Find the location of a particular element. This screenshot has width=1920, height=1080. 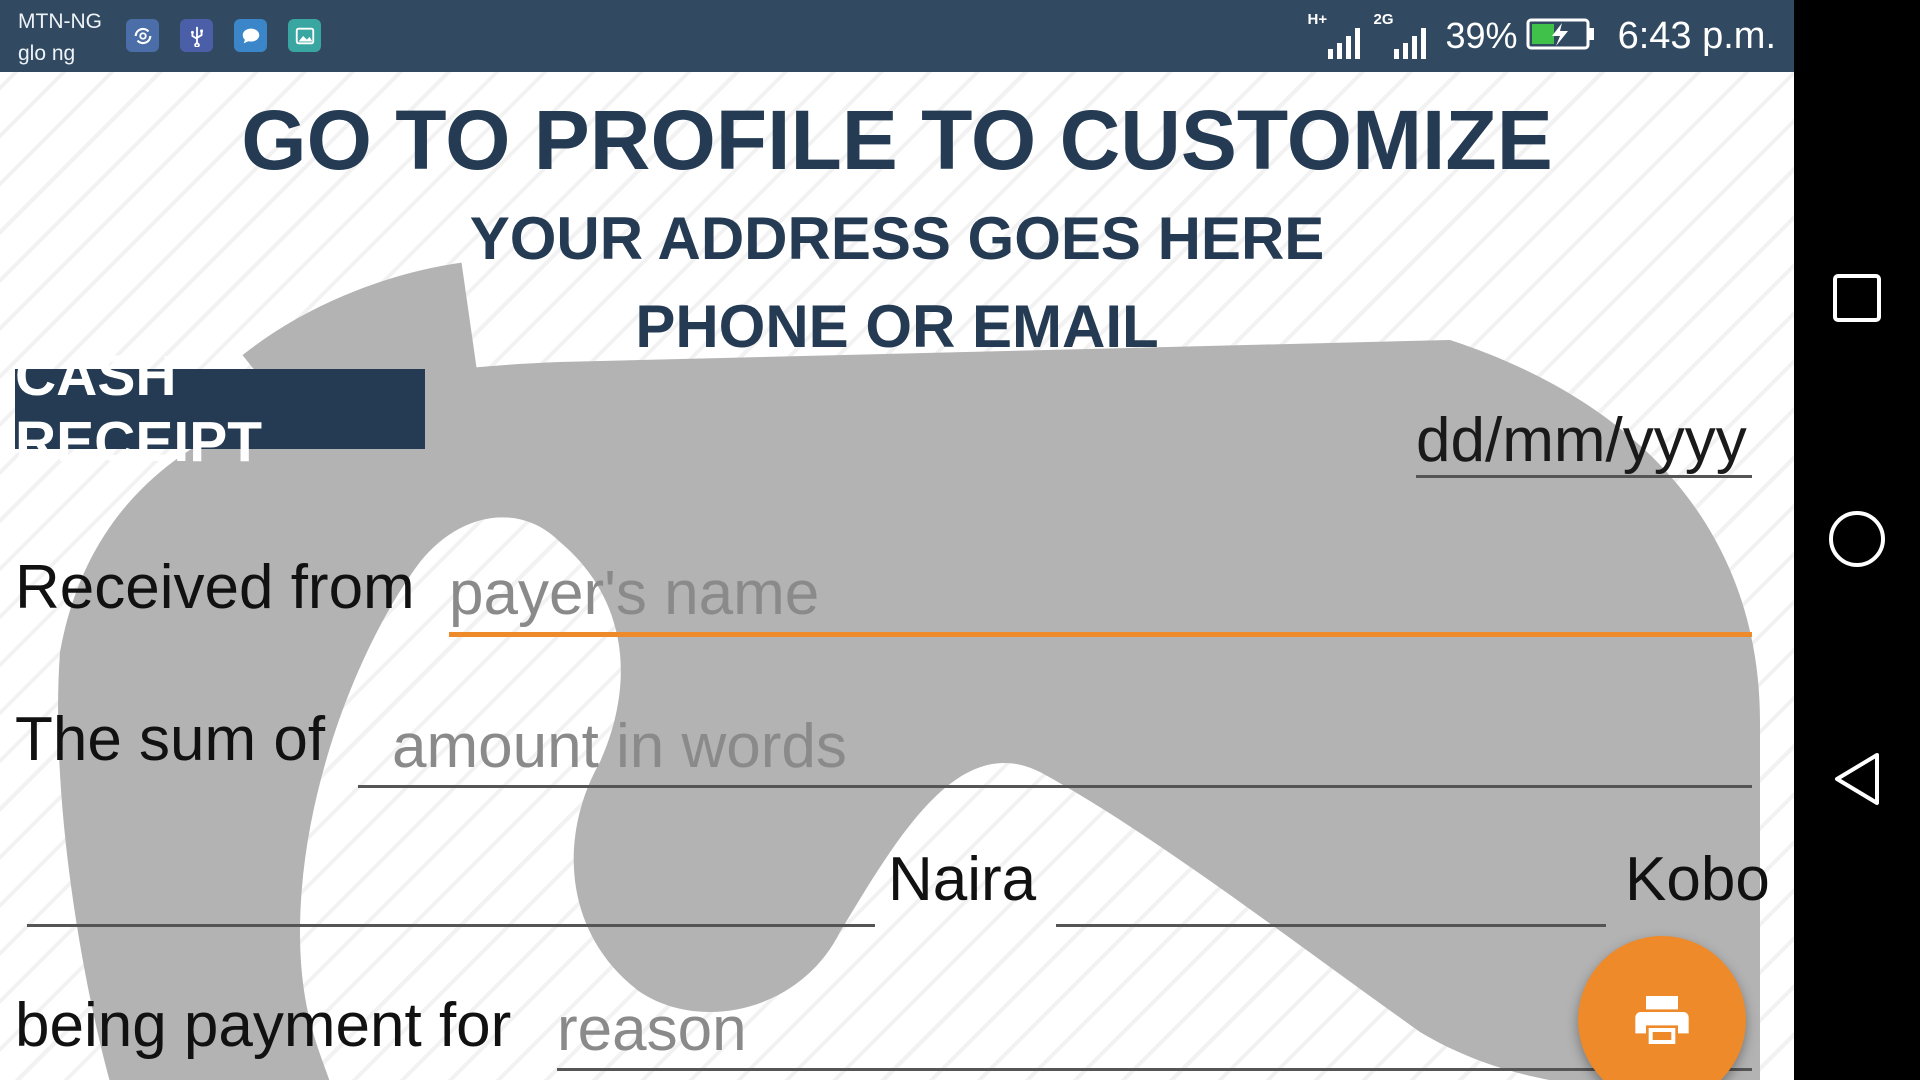

naira-label: Naira is located at coordinates (962, 879).